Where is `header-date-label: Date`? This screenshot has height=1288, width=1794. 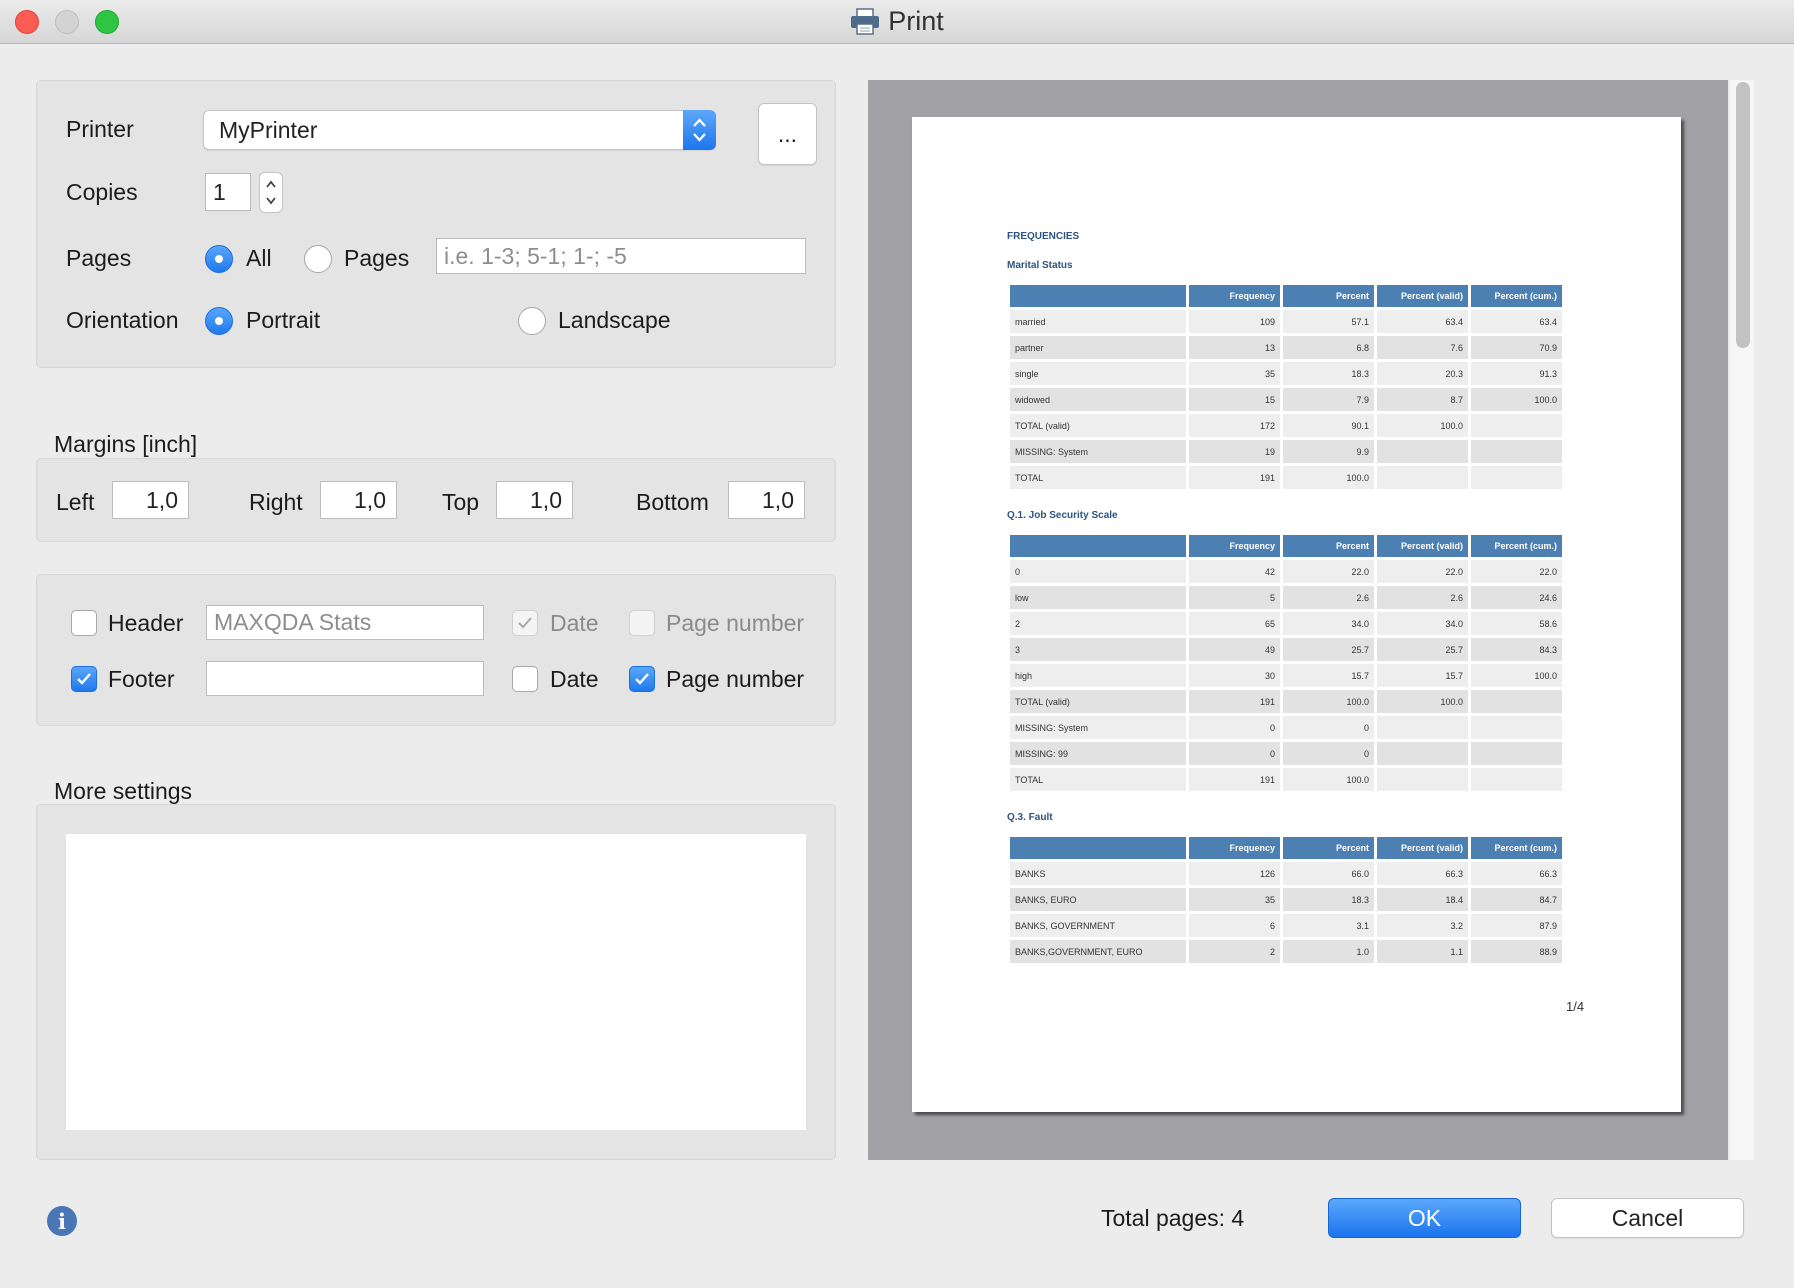
header-date-label: Date is located at coordinates (574, 623).